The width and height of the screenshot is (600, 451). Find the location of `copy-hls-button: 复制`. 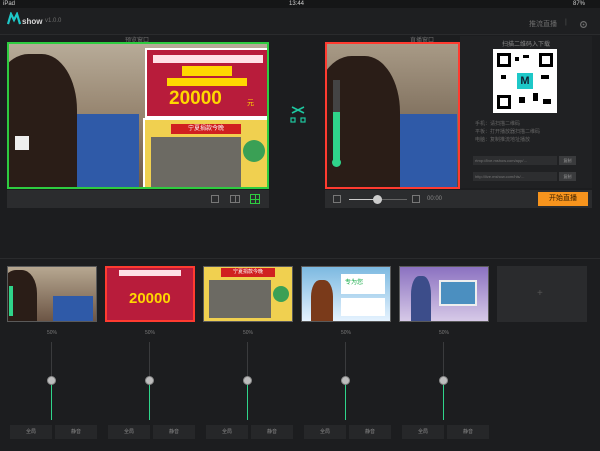

copy-hls-button: 复制 is located at coordinates (567, 176).